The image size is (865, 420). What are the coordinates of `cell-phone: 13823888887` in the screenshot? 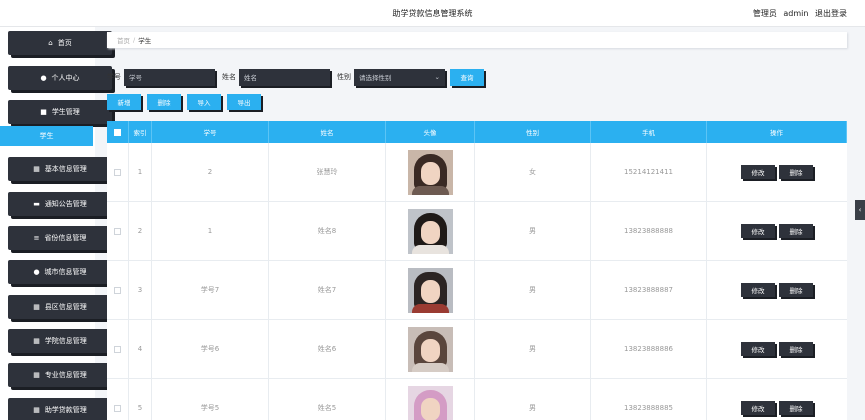 It's located at (649, 290).